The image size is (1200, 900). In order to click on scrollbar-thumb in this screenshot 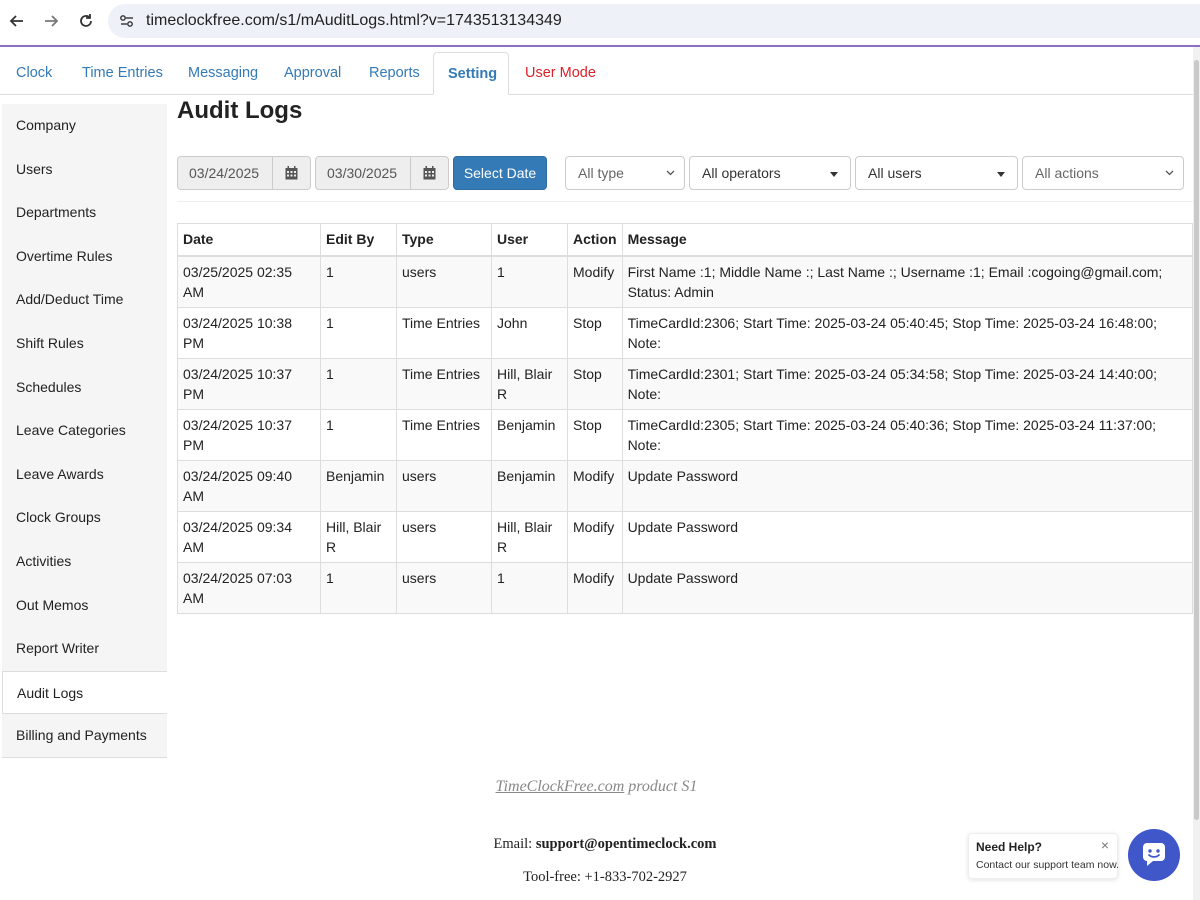, I will do `click(1196, 440)`.